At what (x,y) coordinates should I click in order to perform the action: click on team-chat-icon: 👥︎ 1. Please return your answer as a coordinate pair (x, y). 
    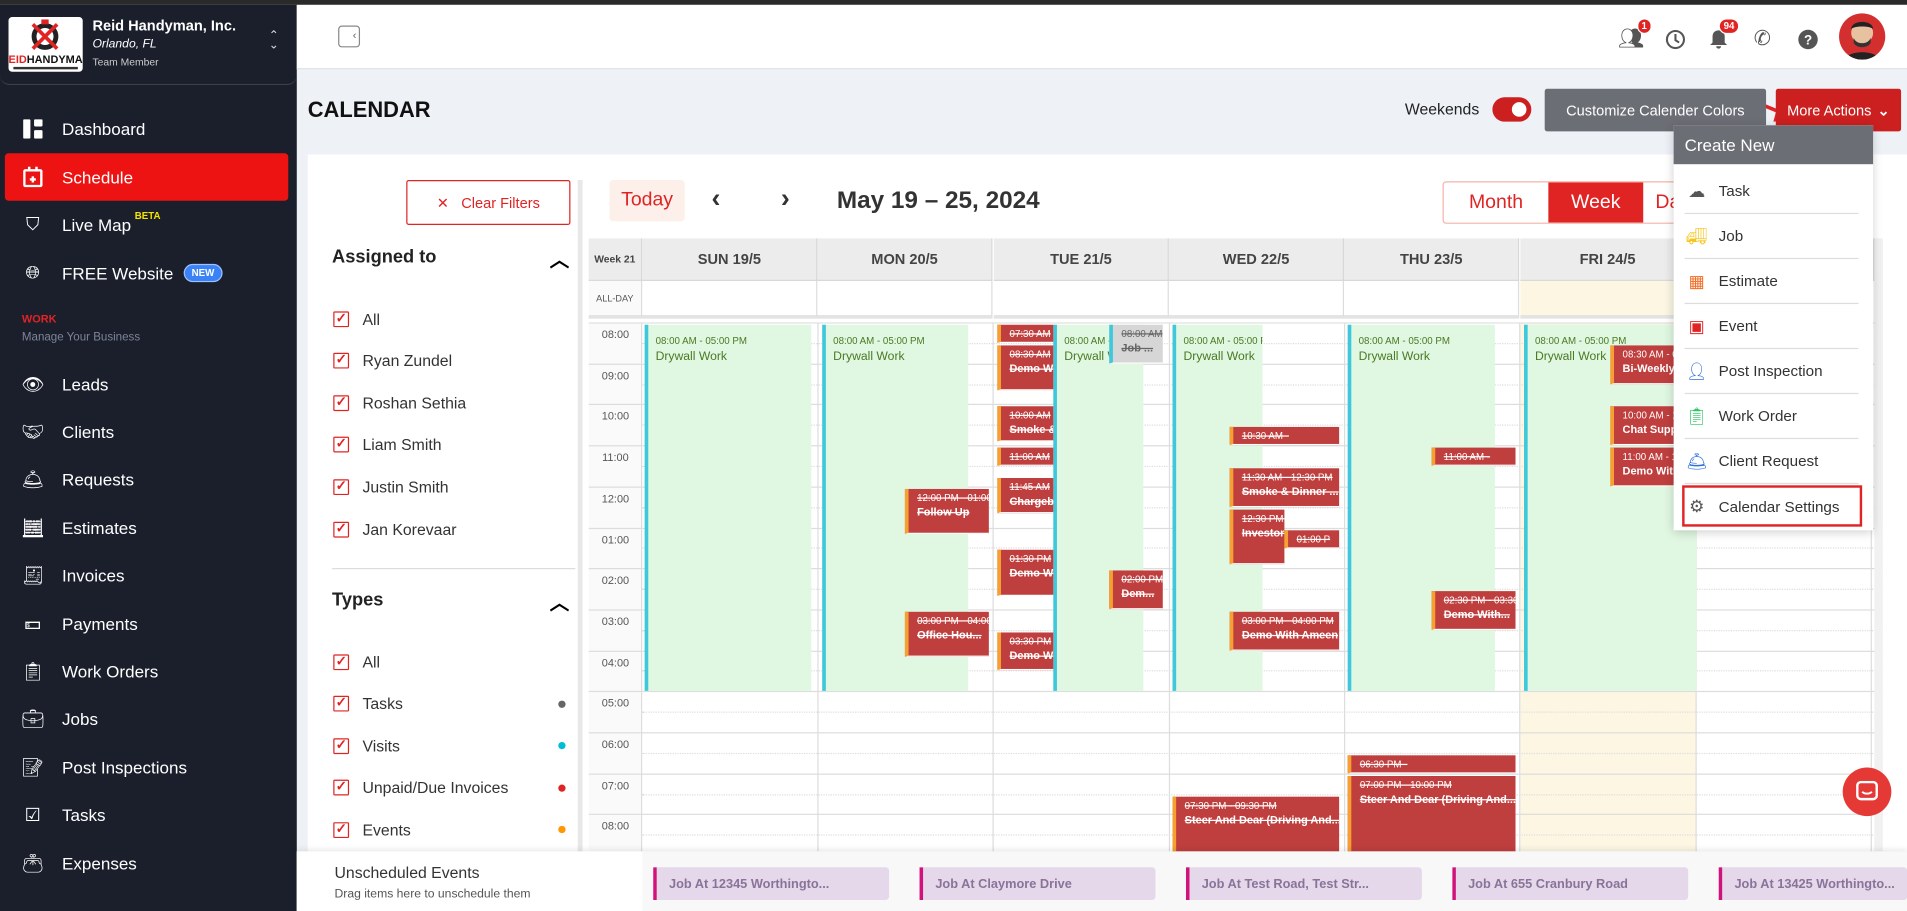
    Looking at the image, I should click on (1635, 35).